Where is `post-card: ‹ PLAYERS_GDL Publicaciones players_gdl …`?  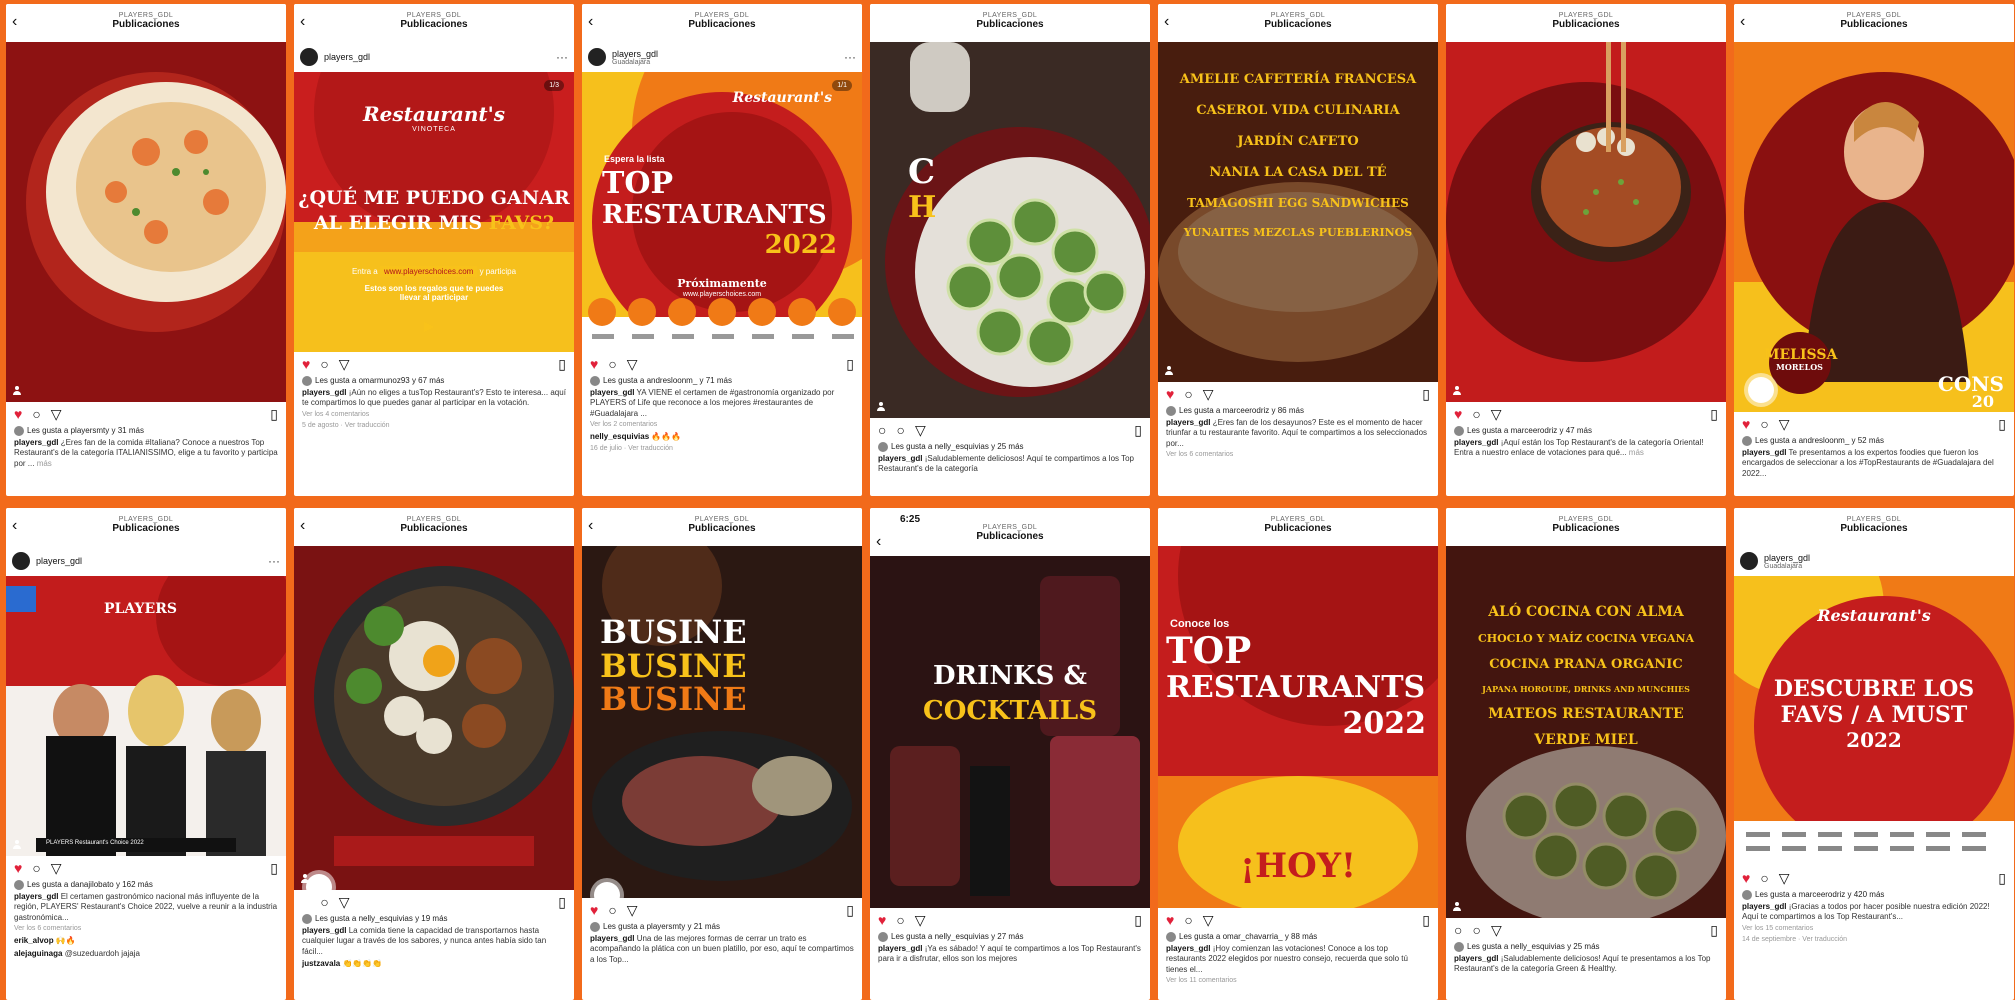
post-card: ‹ PLAYERS_GDL Publicaciones players_gdl … is located at coordinates (146, 754).